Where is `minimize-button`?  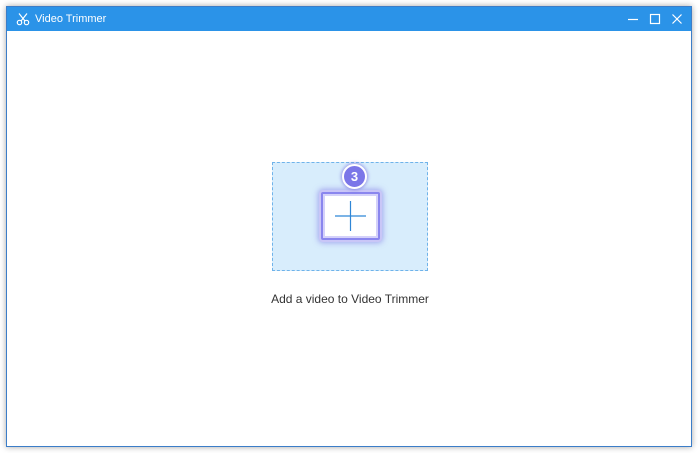
minimize-button is located at coordinates (633, 19).